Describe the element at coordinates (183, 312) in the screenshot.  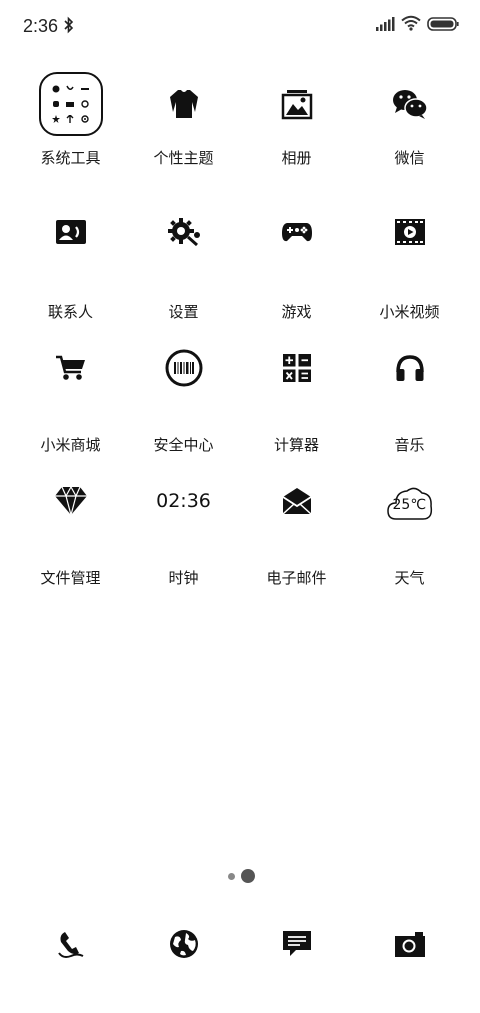
I see `app-label: 设置` at that location.